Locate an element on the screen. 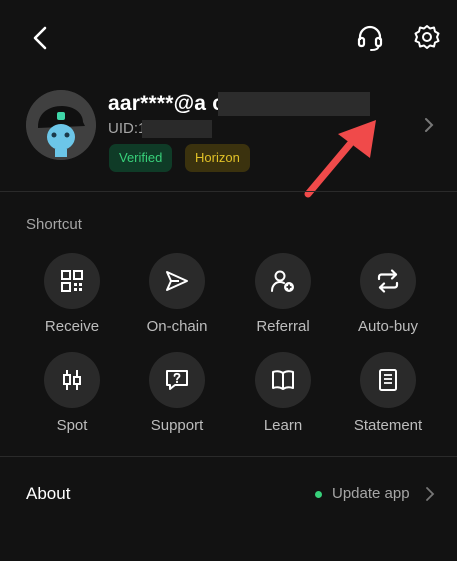  shortcut-statement: Statement is located at coordinates (388, 393).